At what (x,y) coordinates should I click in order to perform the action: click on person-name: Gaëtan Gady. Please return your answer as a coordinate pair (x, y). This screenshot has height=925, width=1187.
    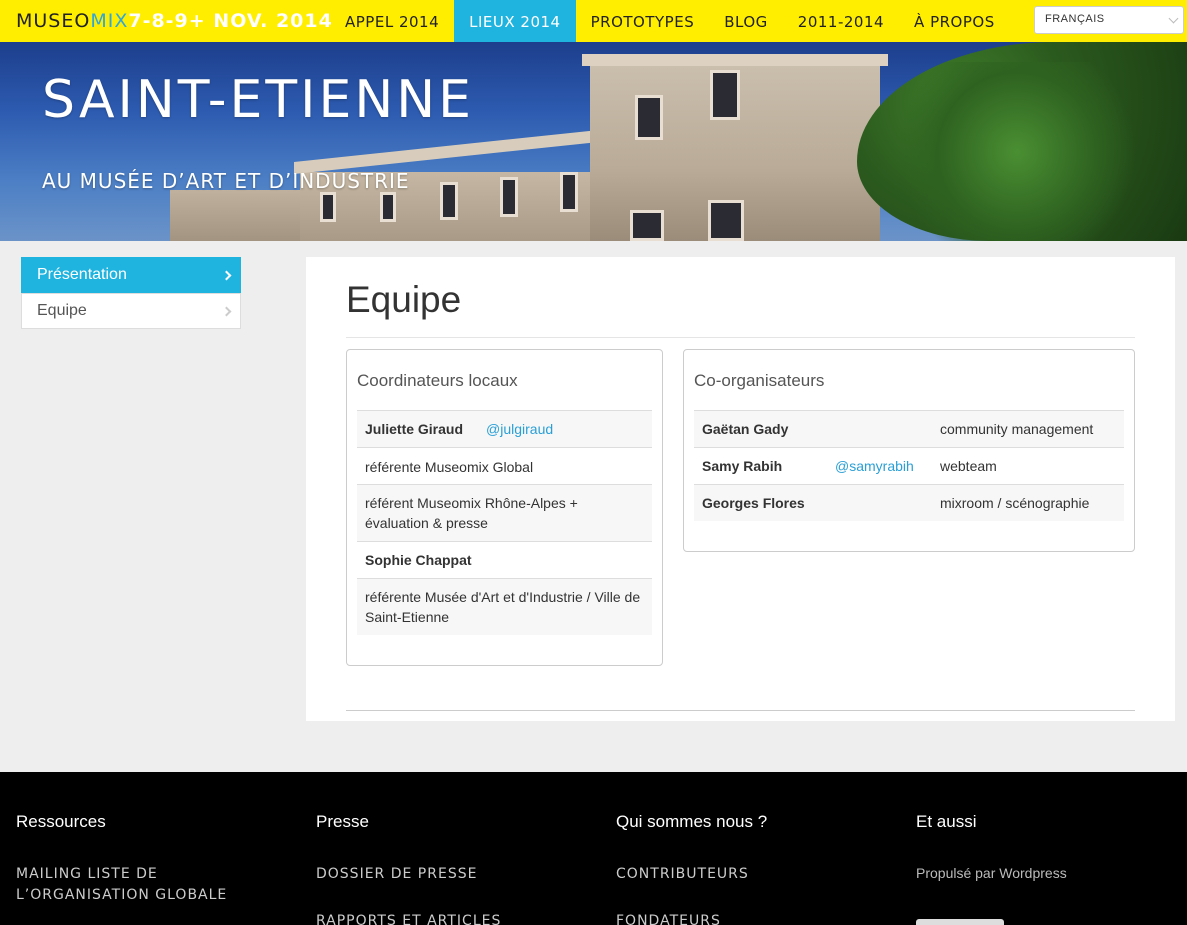
    Looking at the image, I should click on (745, 429).